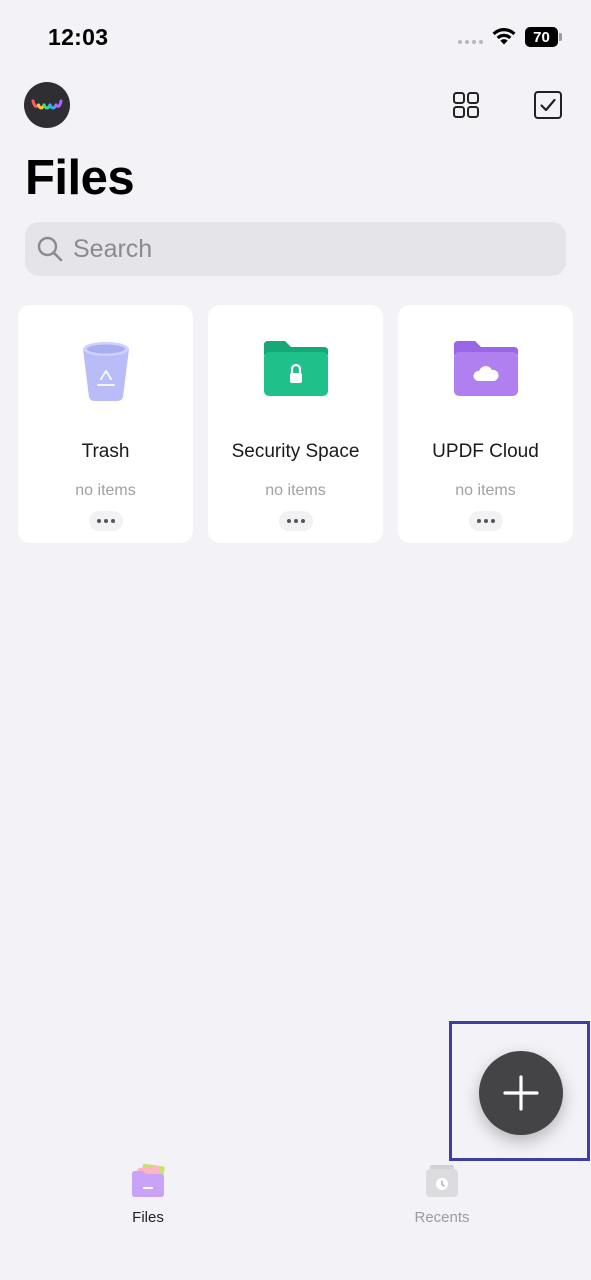 The width and height of the screenshot is (591, 1280). What do you see at coordinates (295, 368) in the screenshot?
I see `lock-folder-icon` at bounding box center [295, 368].